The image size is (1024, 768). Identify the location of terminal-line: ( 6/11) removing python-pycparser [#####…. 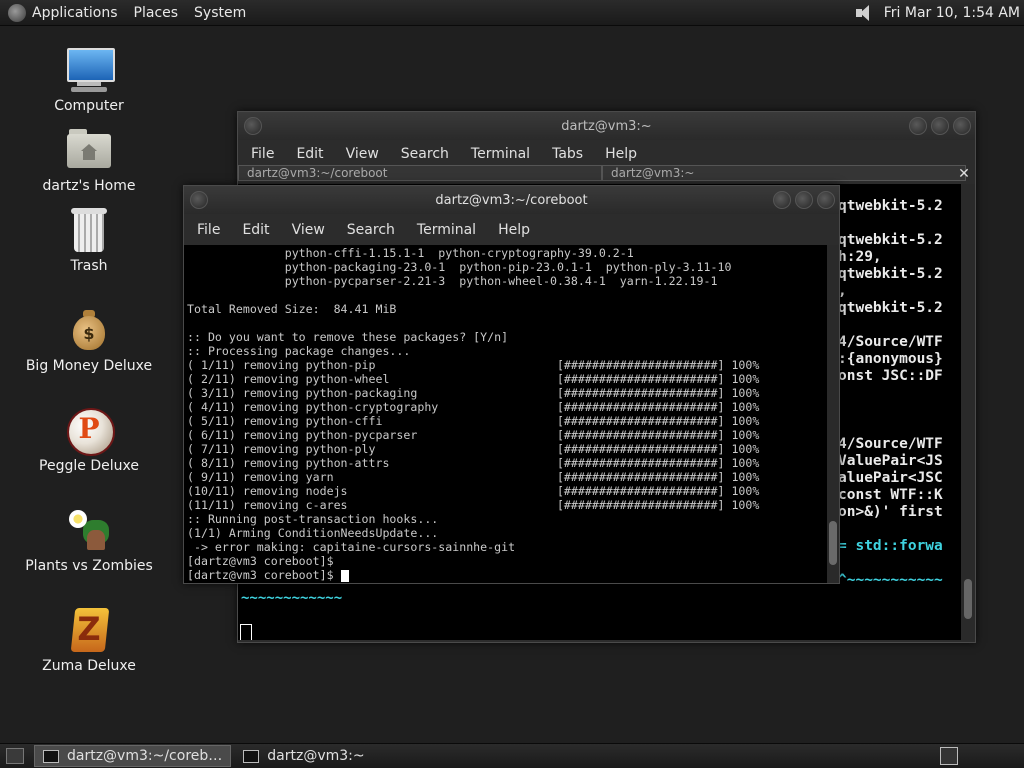
(473, 435).